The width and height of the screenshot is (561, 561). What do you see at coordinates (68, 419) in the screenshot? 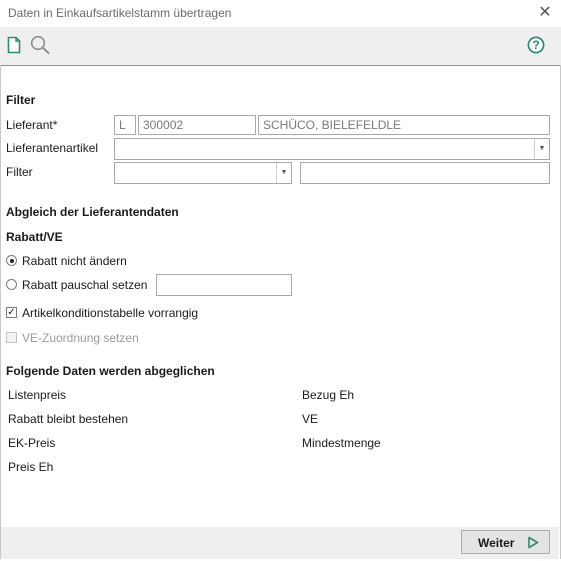
I see `list-item-left: Rabatt bleibt bestehen` at bounding box center [68, 419].